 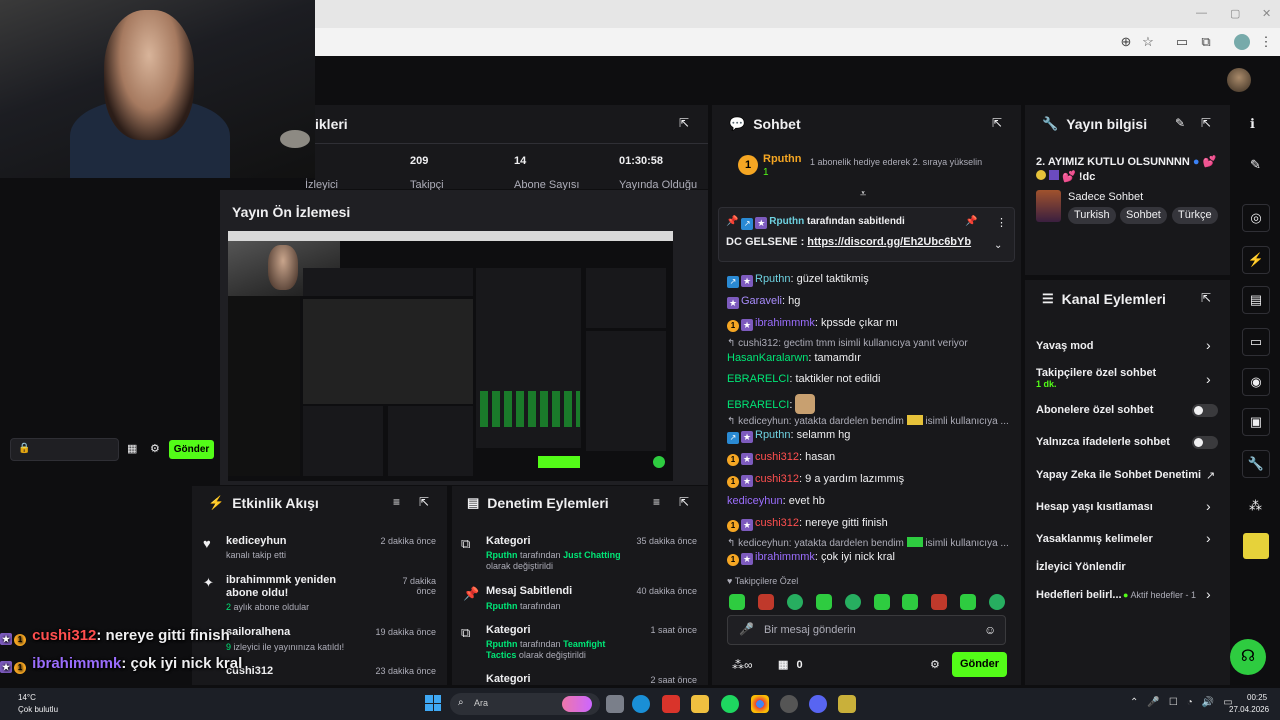 What do you see at coordinates (1206, 42) in the screenshot?
I see `puzzle-icon: ⧉` at bounding box center [1206, 42].